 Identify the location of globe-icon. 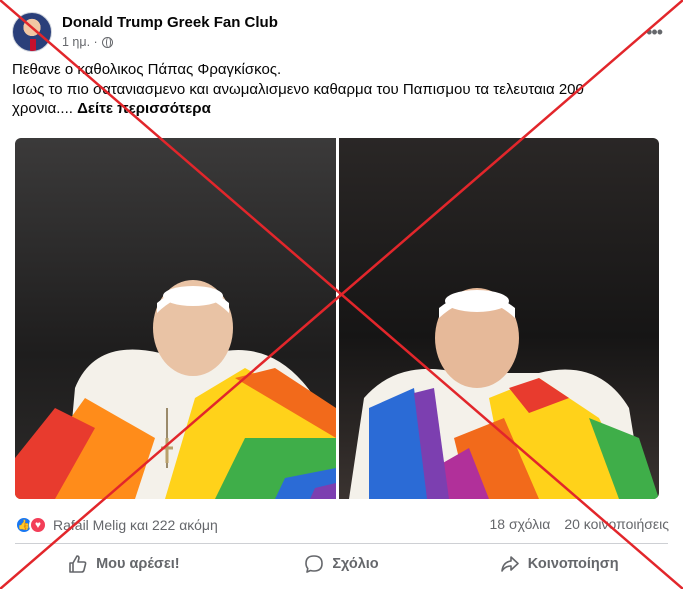
(107, 42).